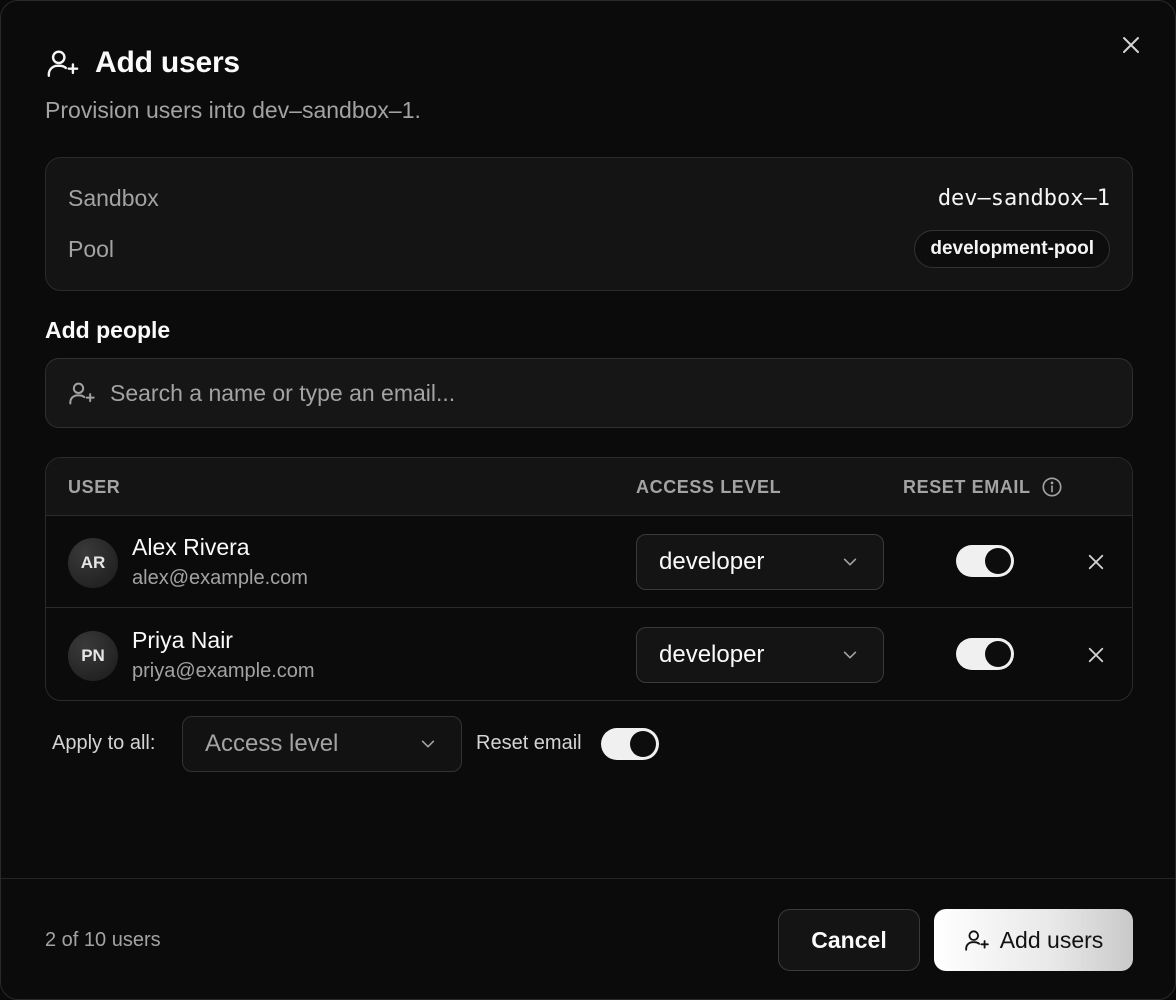 The image size is (1176, 1000). I want to click on user-email: alex@example.com, so click(220, 578).